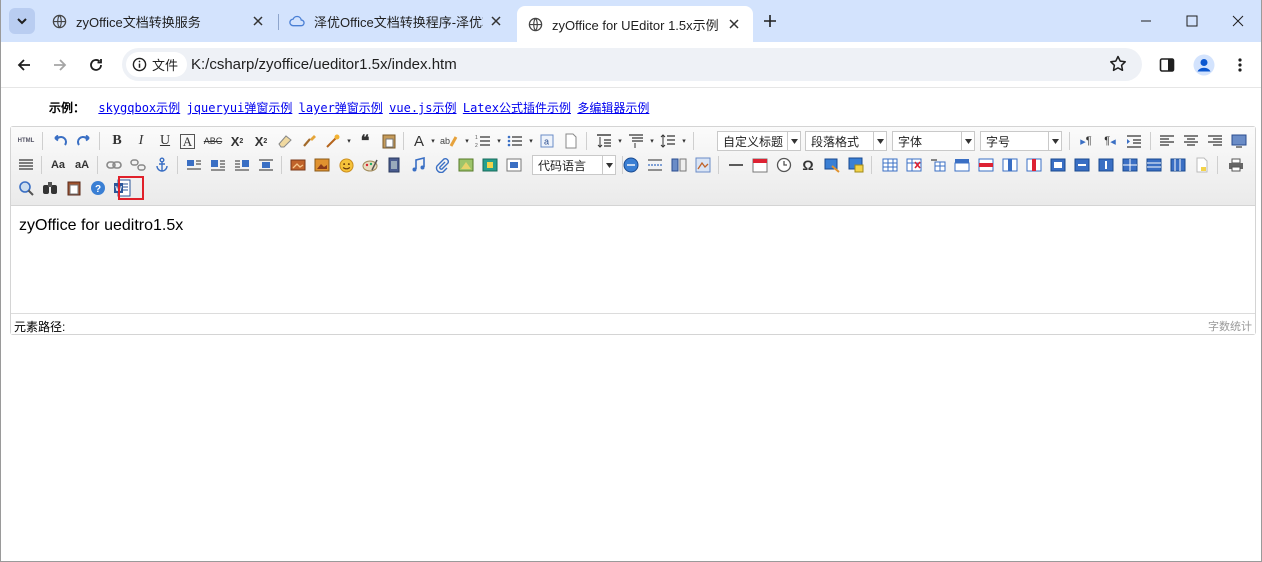 The image size is (1262, 562). What do you see at coordinates (237, 141) in the screenshot?
I see `superscript-icon: X2` at bounding box center [237, 141].